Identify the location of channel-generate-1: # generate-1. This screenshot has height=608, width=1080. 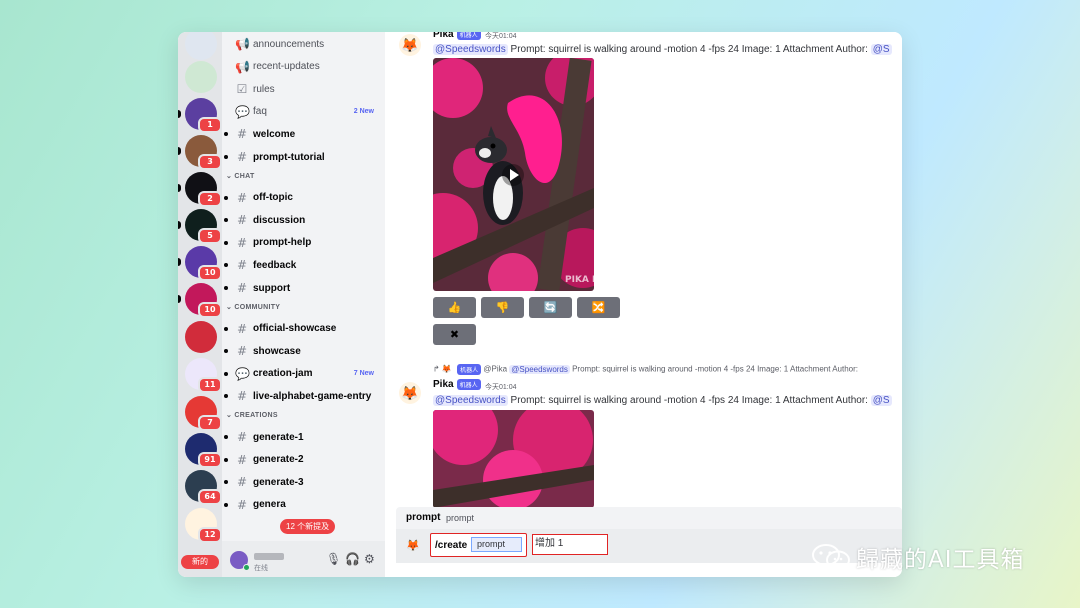
(303, 437).